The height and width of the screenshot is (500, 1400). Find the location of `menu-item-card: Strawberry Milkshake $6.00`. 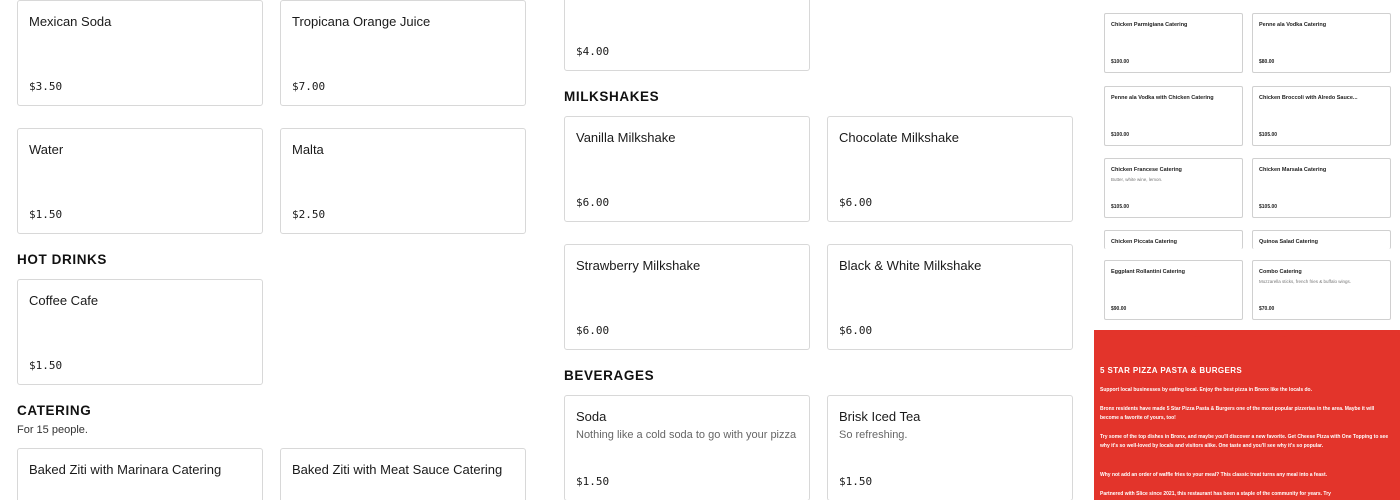

menu-item-card: Strawberry Milkshake $6.00 is located at coordinates (687, 297).